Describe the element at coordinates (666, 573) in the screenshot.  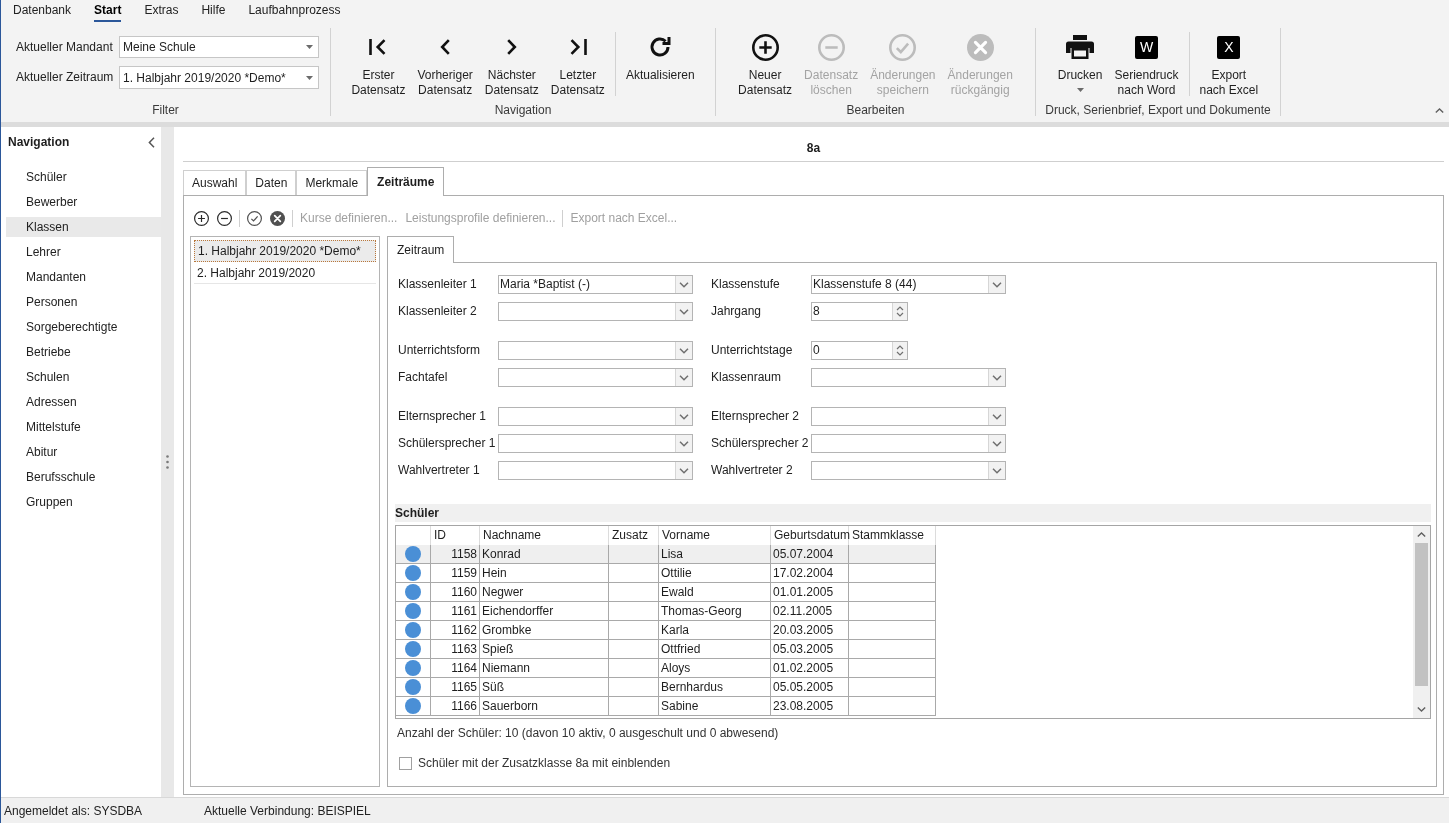
I see `table-row: 1159 Hein Ottilie 17.02.2004` at that location.